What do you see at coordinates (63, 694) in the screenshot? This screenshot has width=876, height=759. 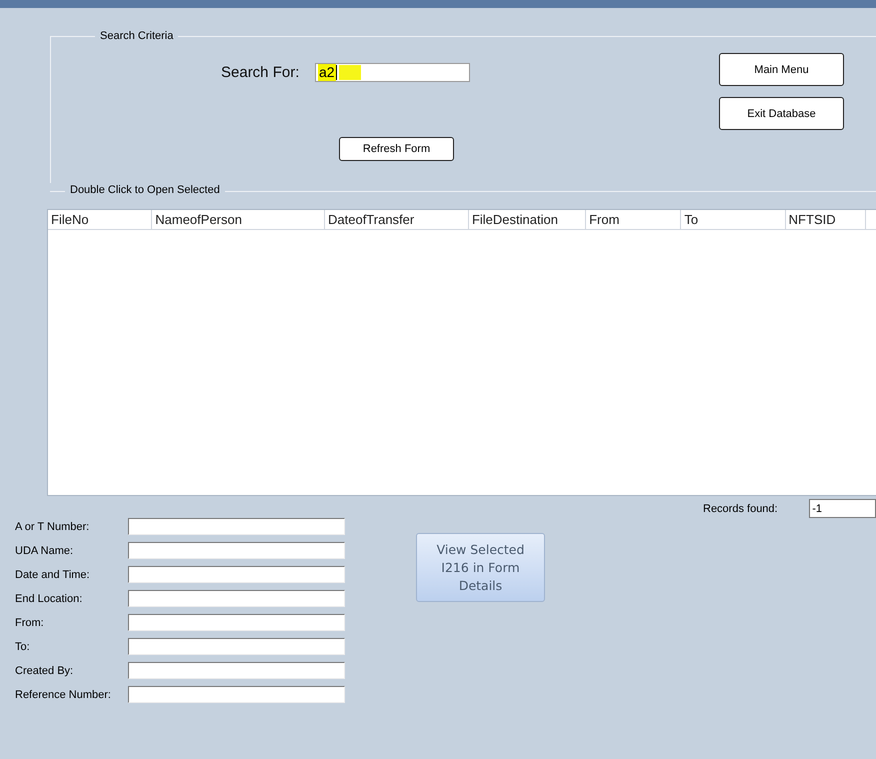 I see `field-label: Reference Number:` at bounding box center [63, 694].